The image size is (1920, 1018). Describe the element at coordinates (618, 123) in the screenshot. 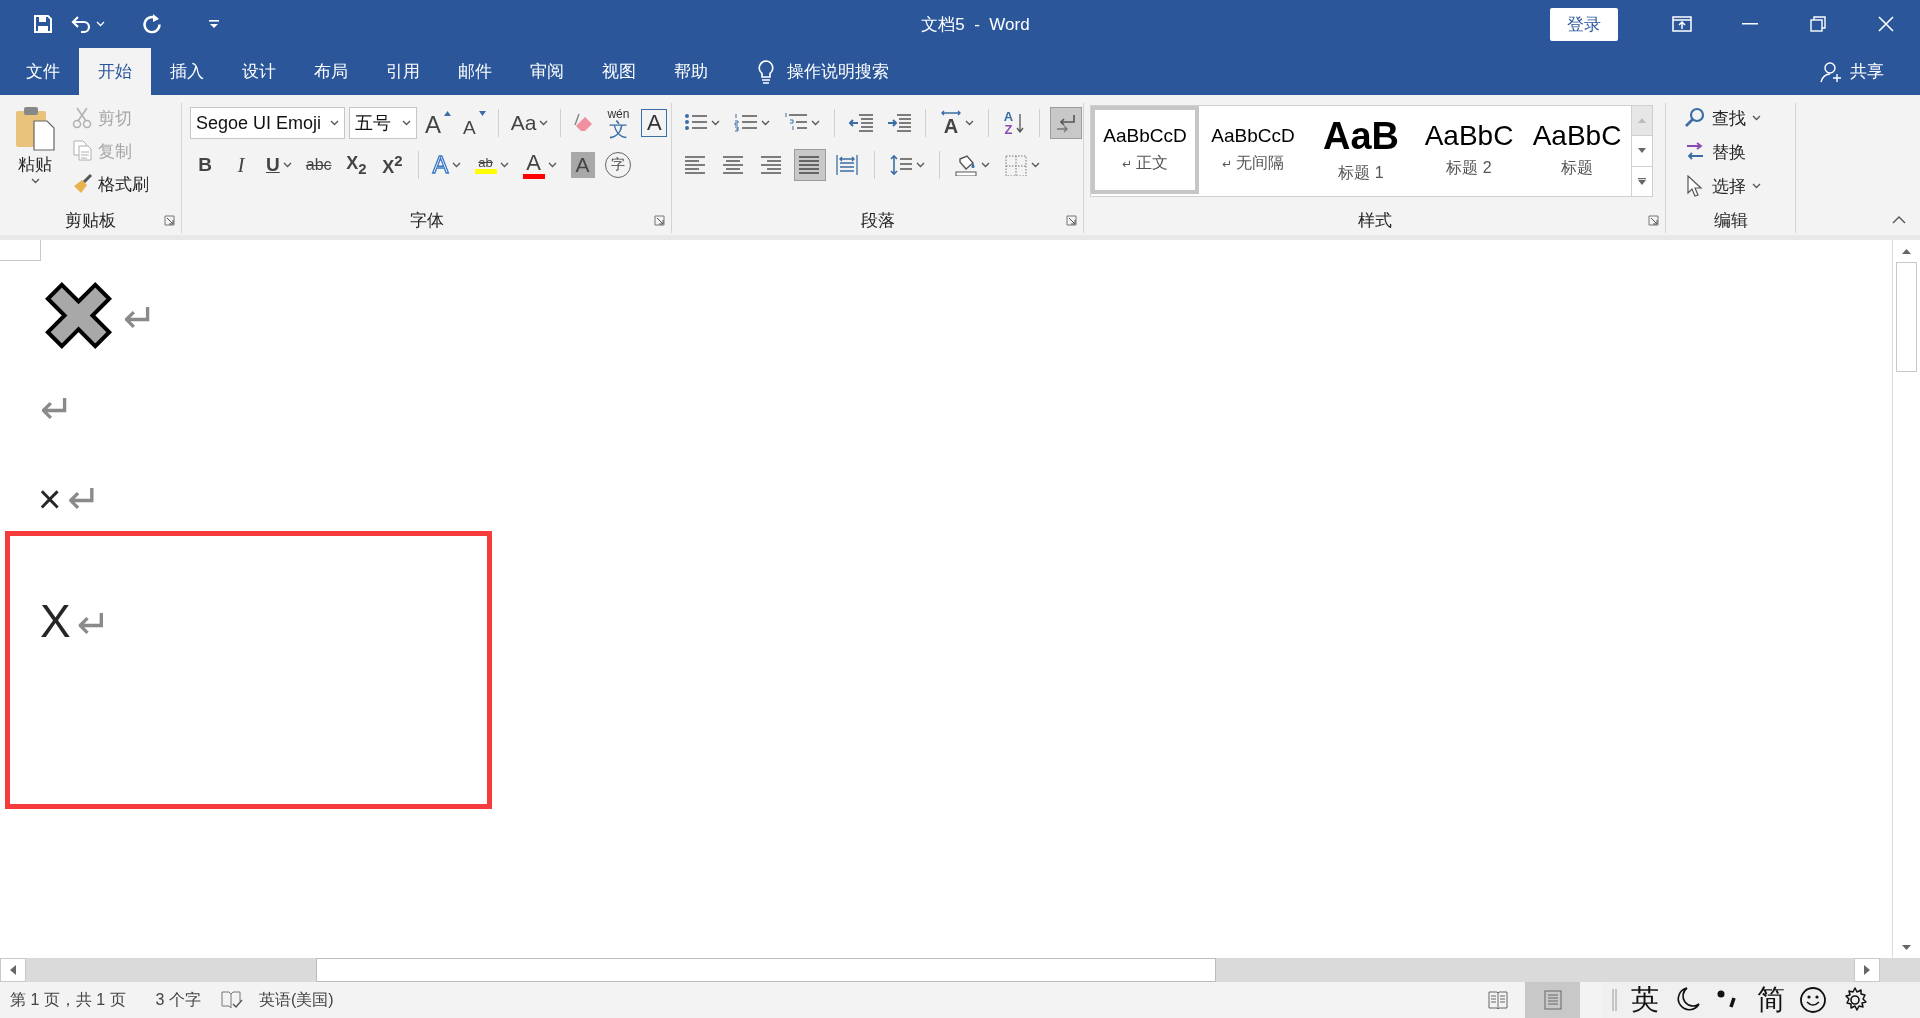

I see `phonetic-button: wén 文` at that location.